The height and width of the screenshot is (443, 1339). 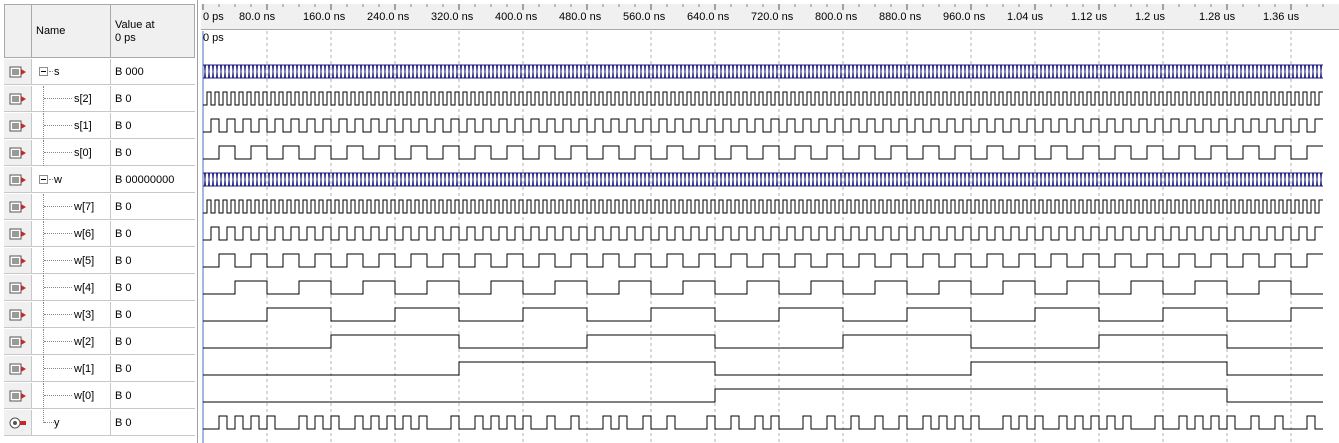 I want to click on signal-value-cell: B 00000000, so click(x=153, y=179).